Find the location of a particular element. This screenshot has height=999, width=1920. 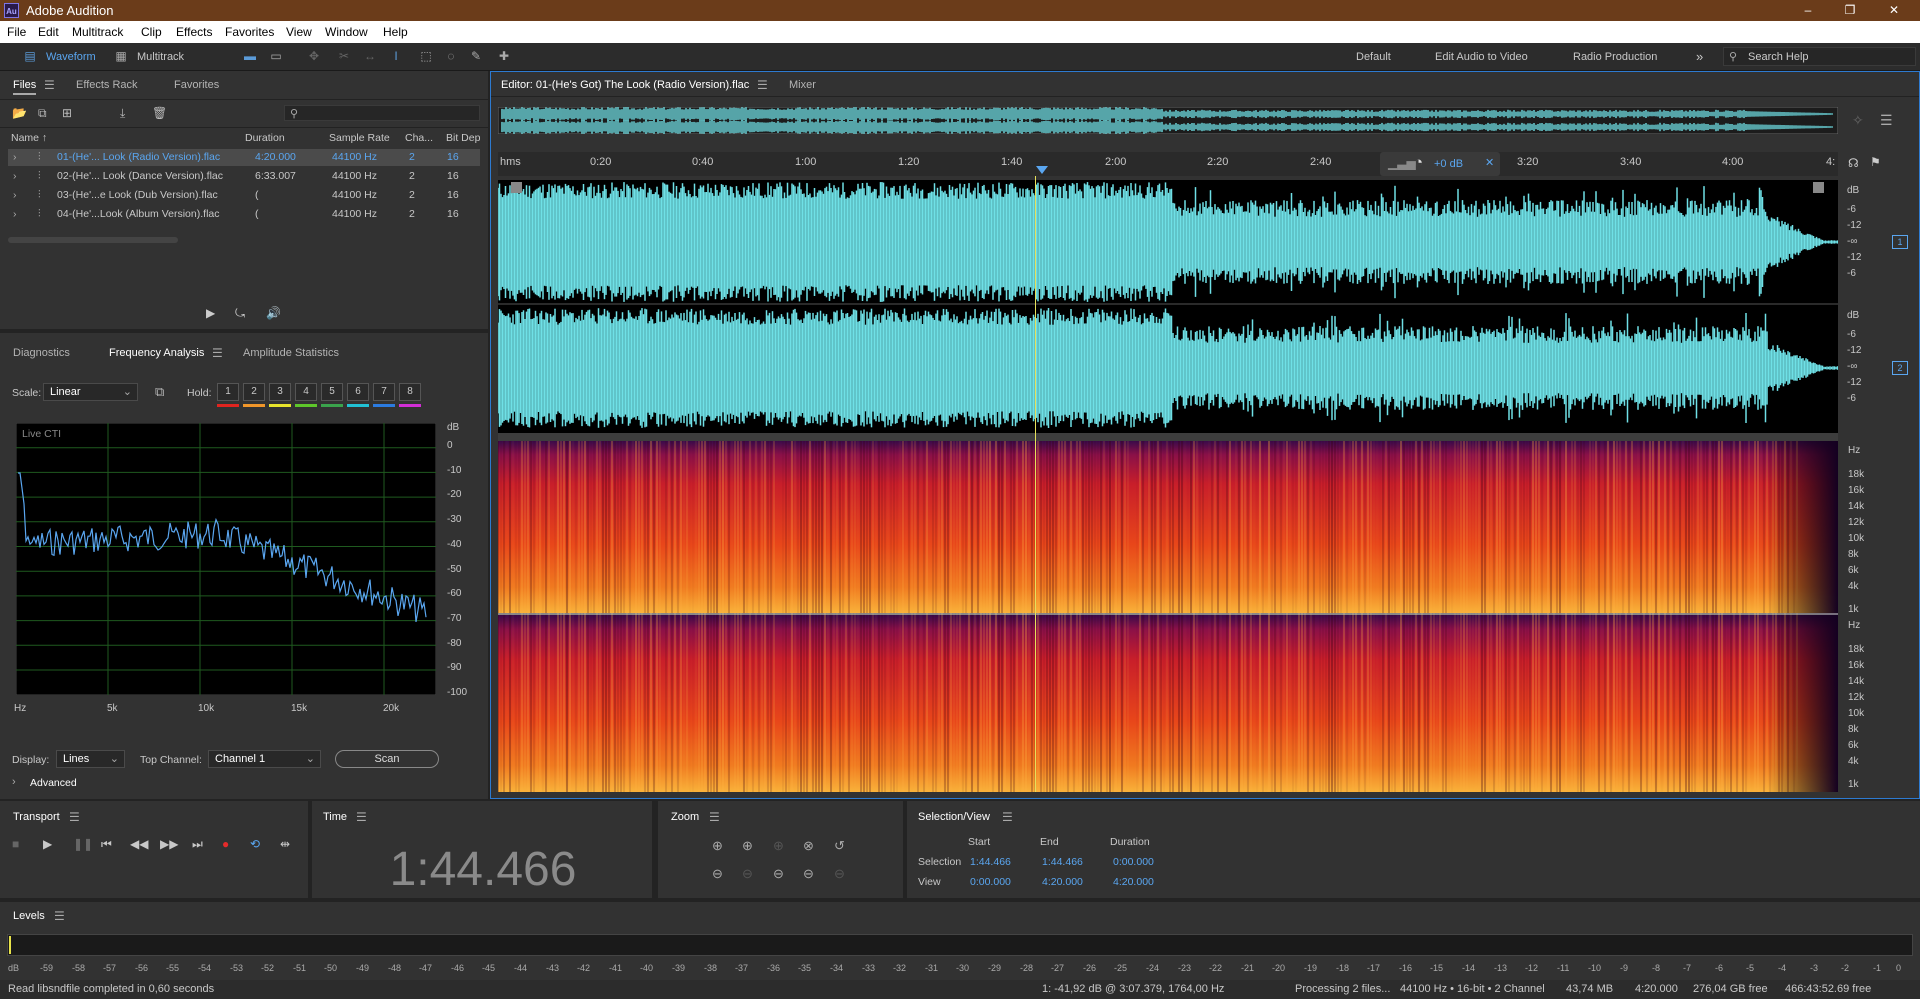

horizontal-scrollbar is located at coordinates (93, 240).